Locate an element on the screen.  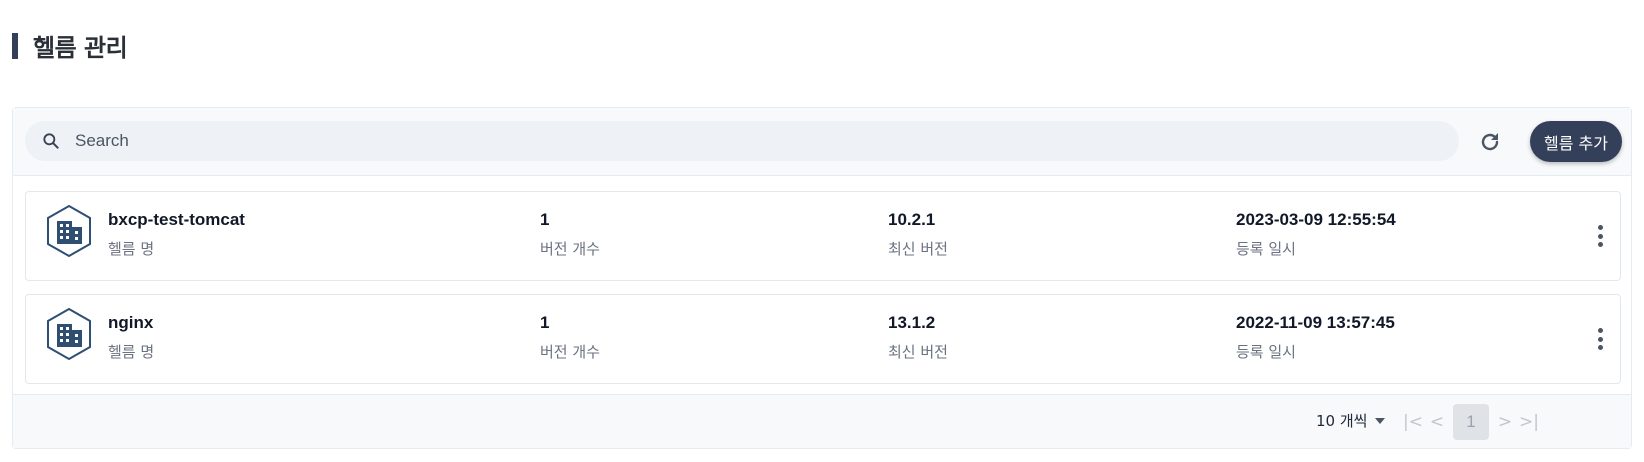
registered-at: 2023-03-09 12:55:54 is located at coordinates (1316, 219).